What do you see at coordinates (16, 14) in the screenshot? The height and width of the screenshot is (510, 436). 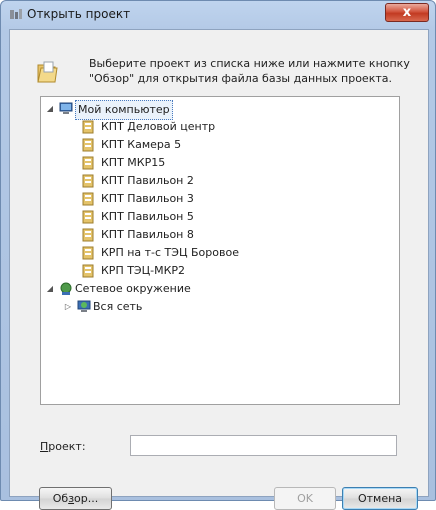 I see `project-app-icon` at bounding box center [16, 14].